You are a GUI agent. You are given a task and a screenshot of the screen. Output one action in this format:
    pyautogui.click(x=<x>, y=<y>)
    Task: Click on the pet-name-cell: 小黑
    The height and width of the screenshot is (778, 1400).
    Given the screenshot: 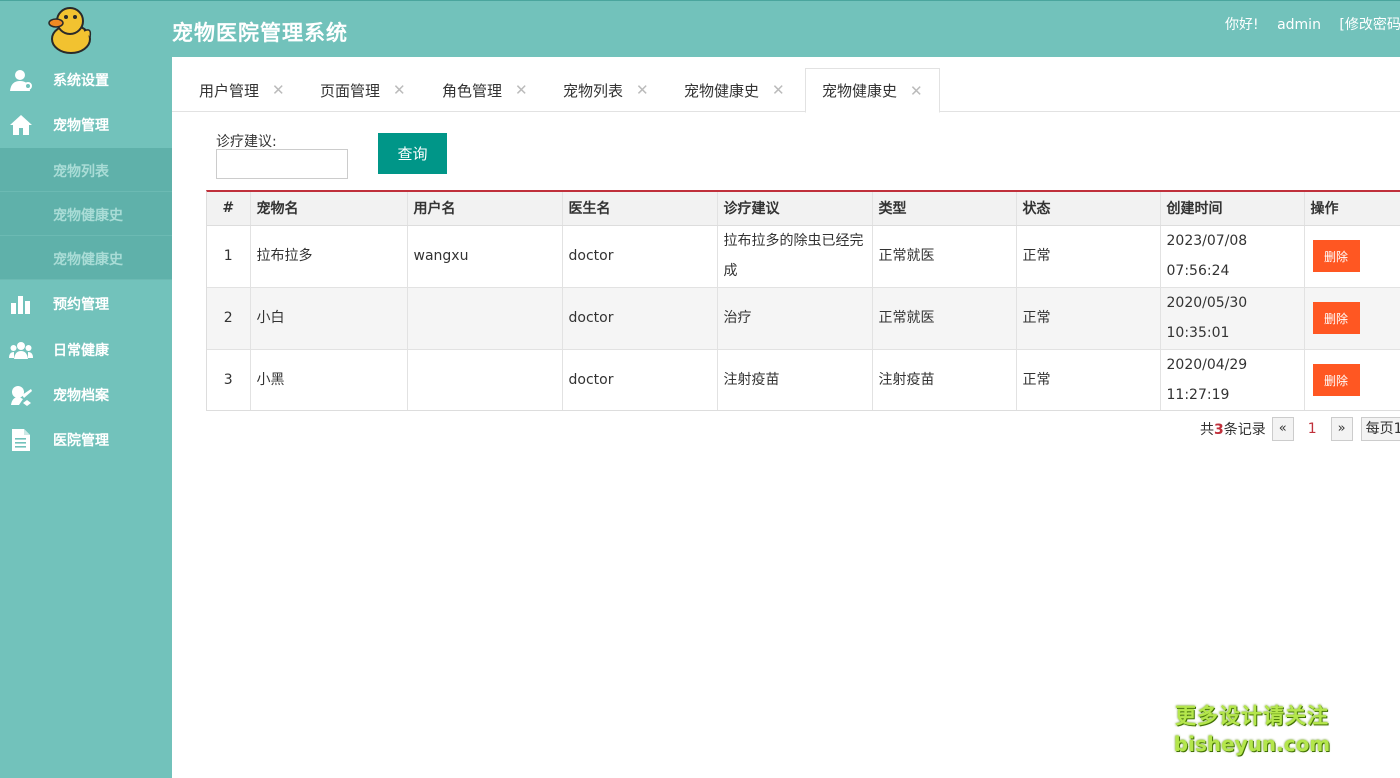 What is the action you would take?
    pyautogui.click(x=329, y=379)
    